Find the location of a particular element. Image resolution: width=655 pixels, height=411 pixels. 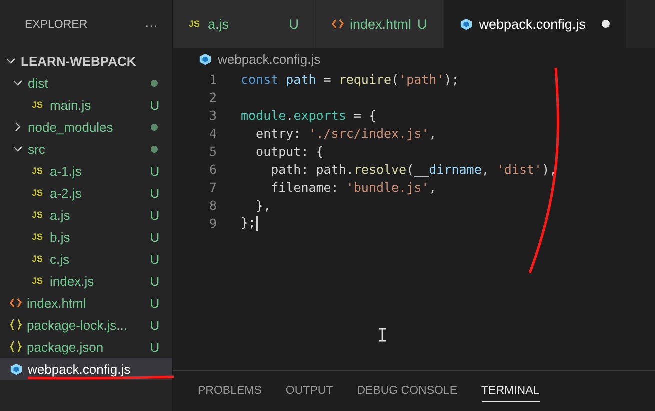

line-number: 6 is located at coordinates (212, 169).